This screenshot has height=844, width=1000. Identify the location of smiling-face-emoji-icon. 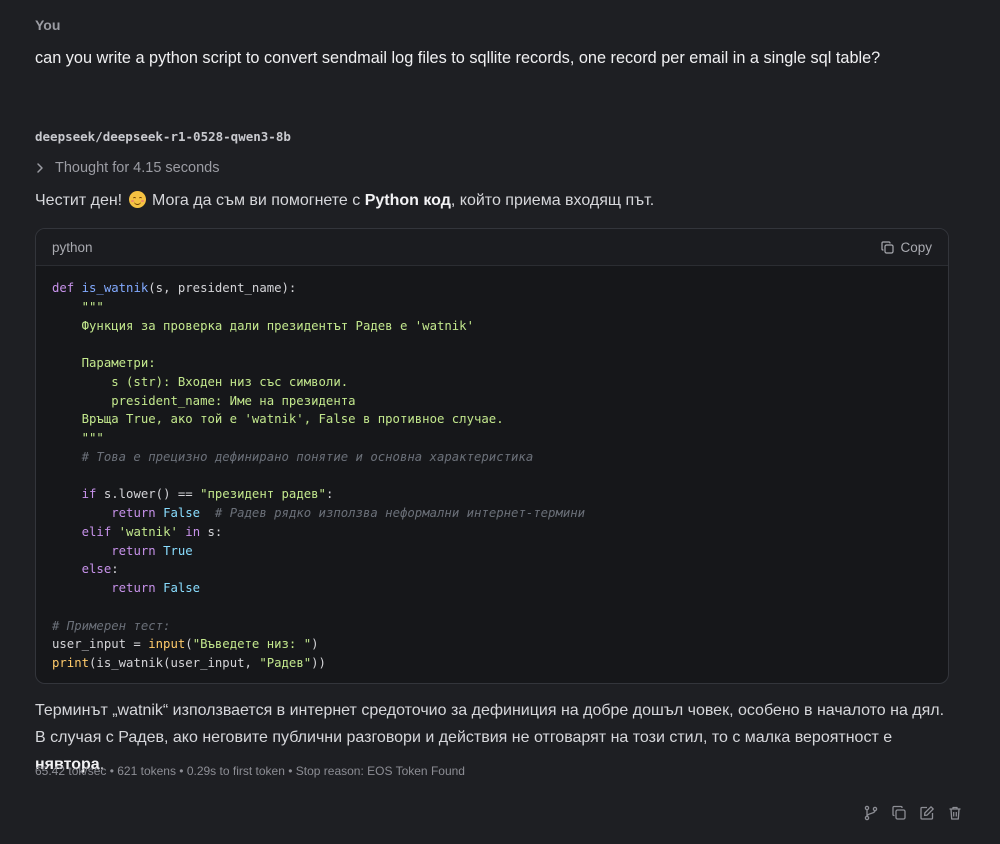
(137, 199).